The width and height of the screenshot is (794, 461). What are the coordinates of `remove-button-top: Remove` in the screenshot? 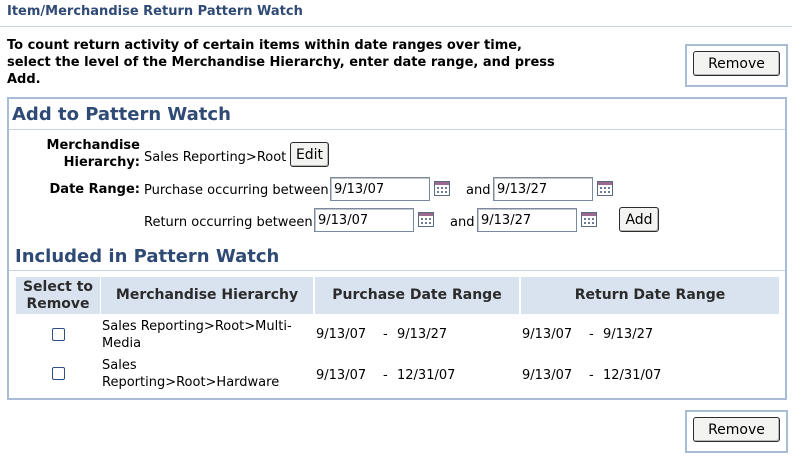 It's located at (736, 63).